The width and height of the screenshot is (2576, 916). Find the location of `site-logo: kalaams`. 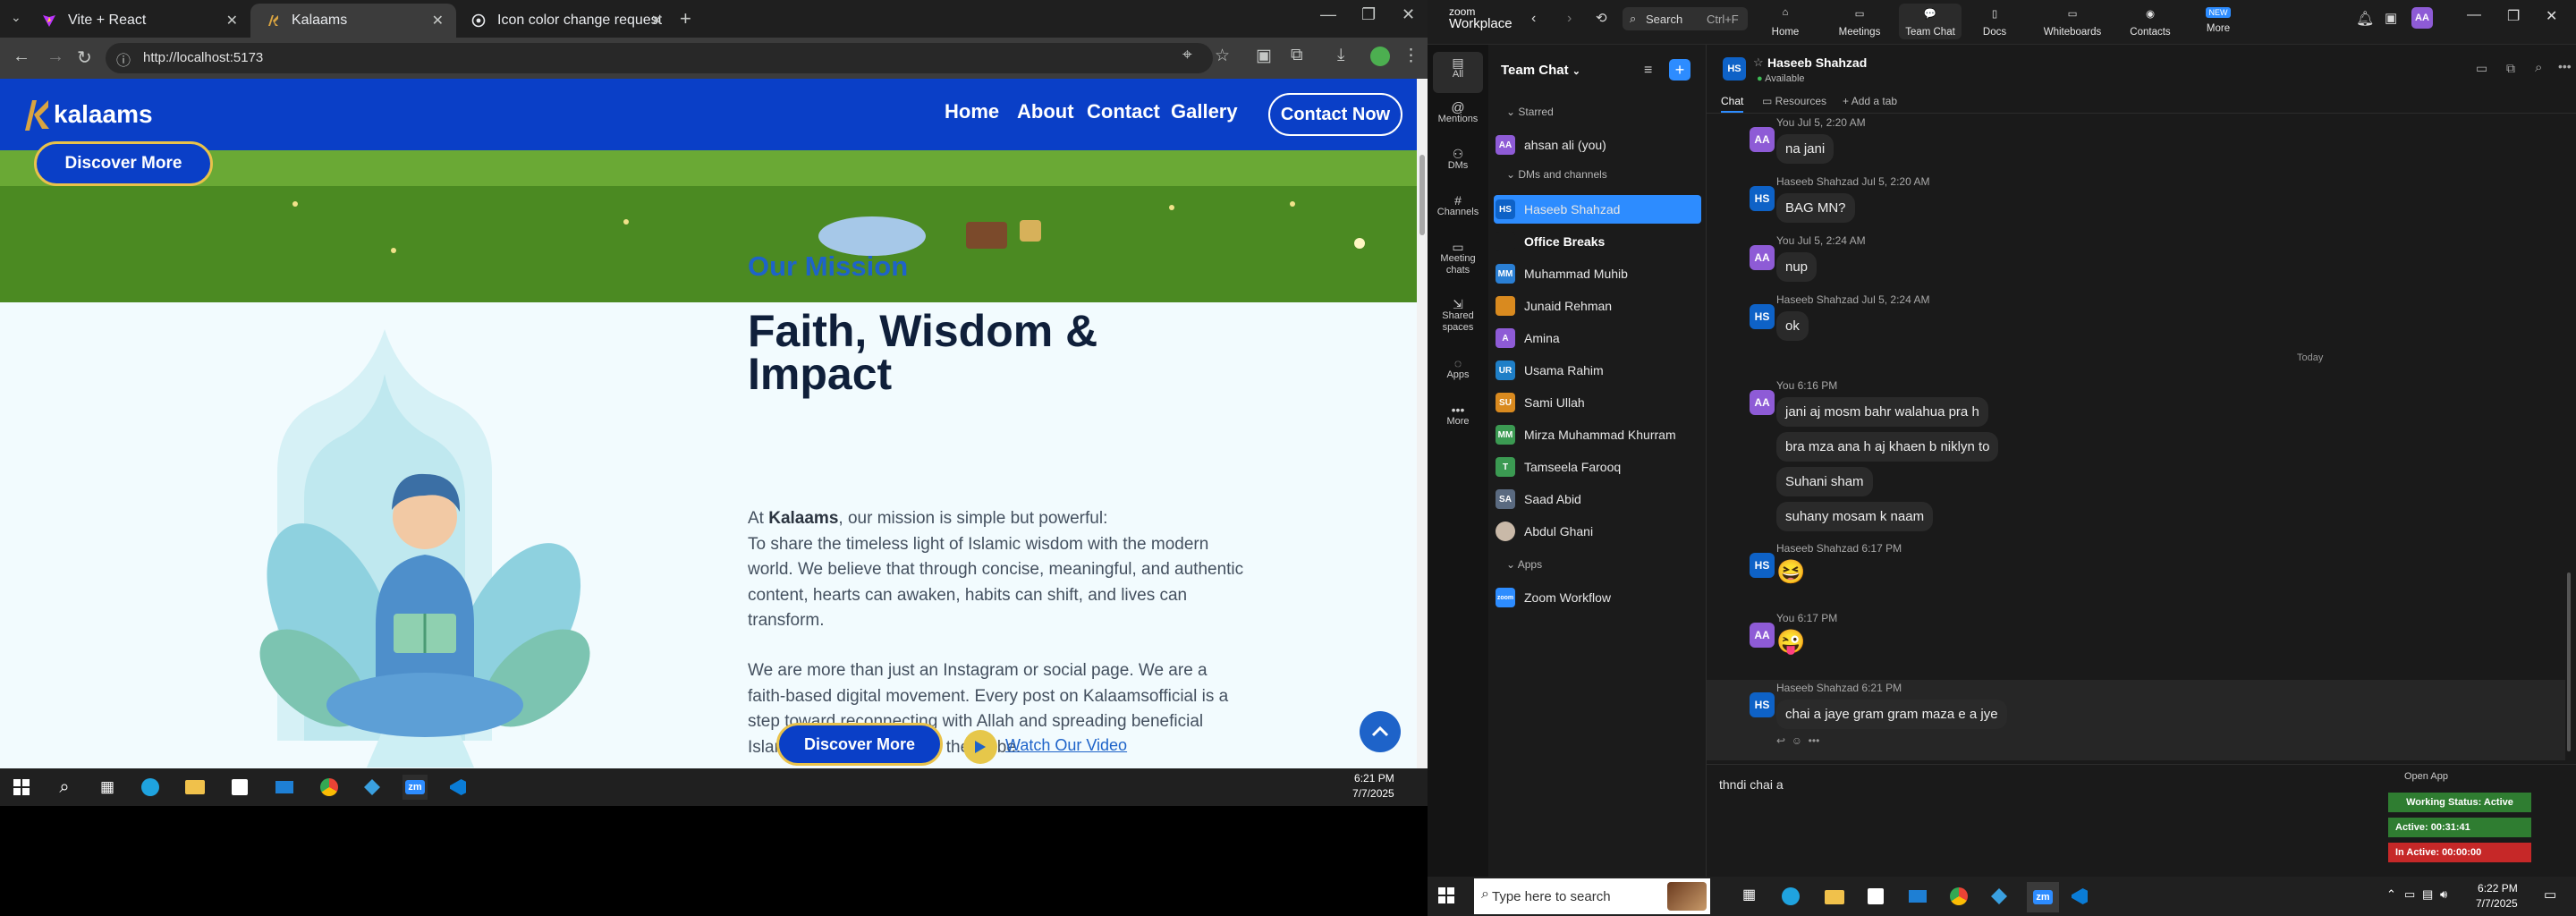

site-logo: kalaams is located at coordinates (86, 114).